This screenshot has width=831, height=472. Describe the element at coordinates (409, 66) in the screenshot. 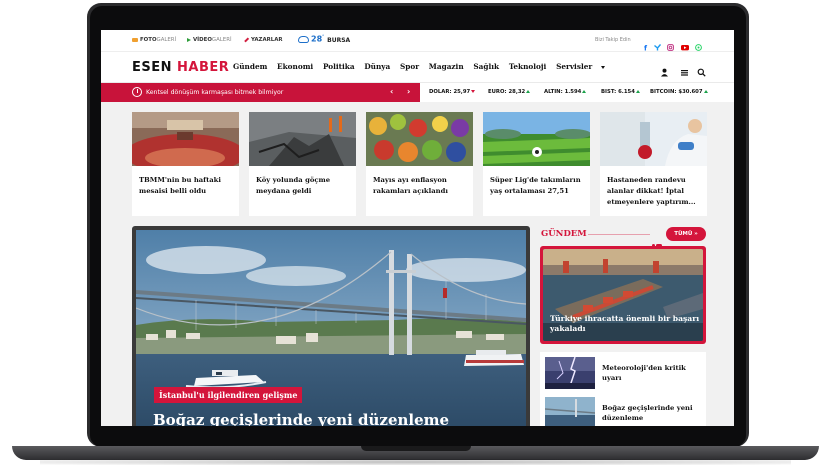

I see `nav-item-spor: Spor` at that location.